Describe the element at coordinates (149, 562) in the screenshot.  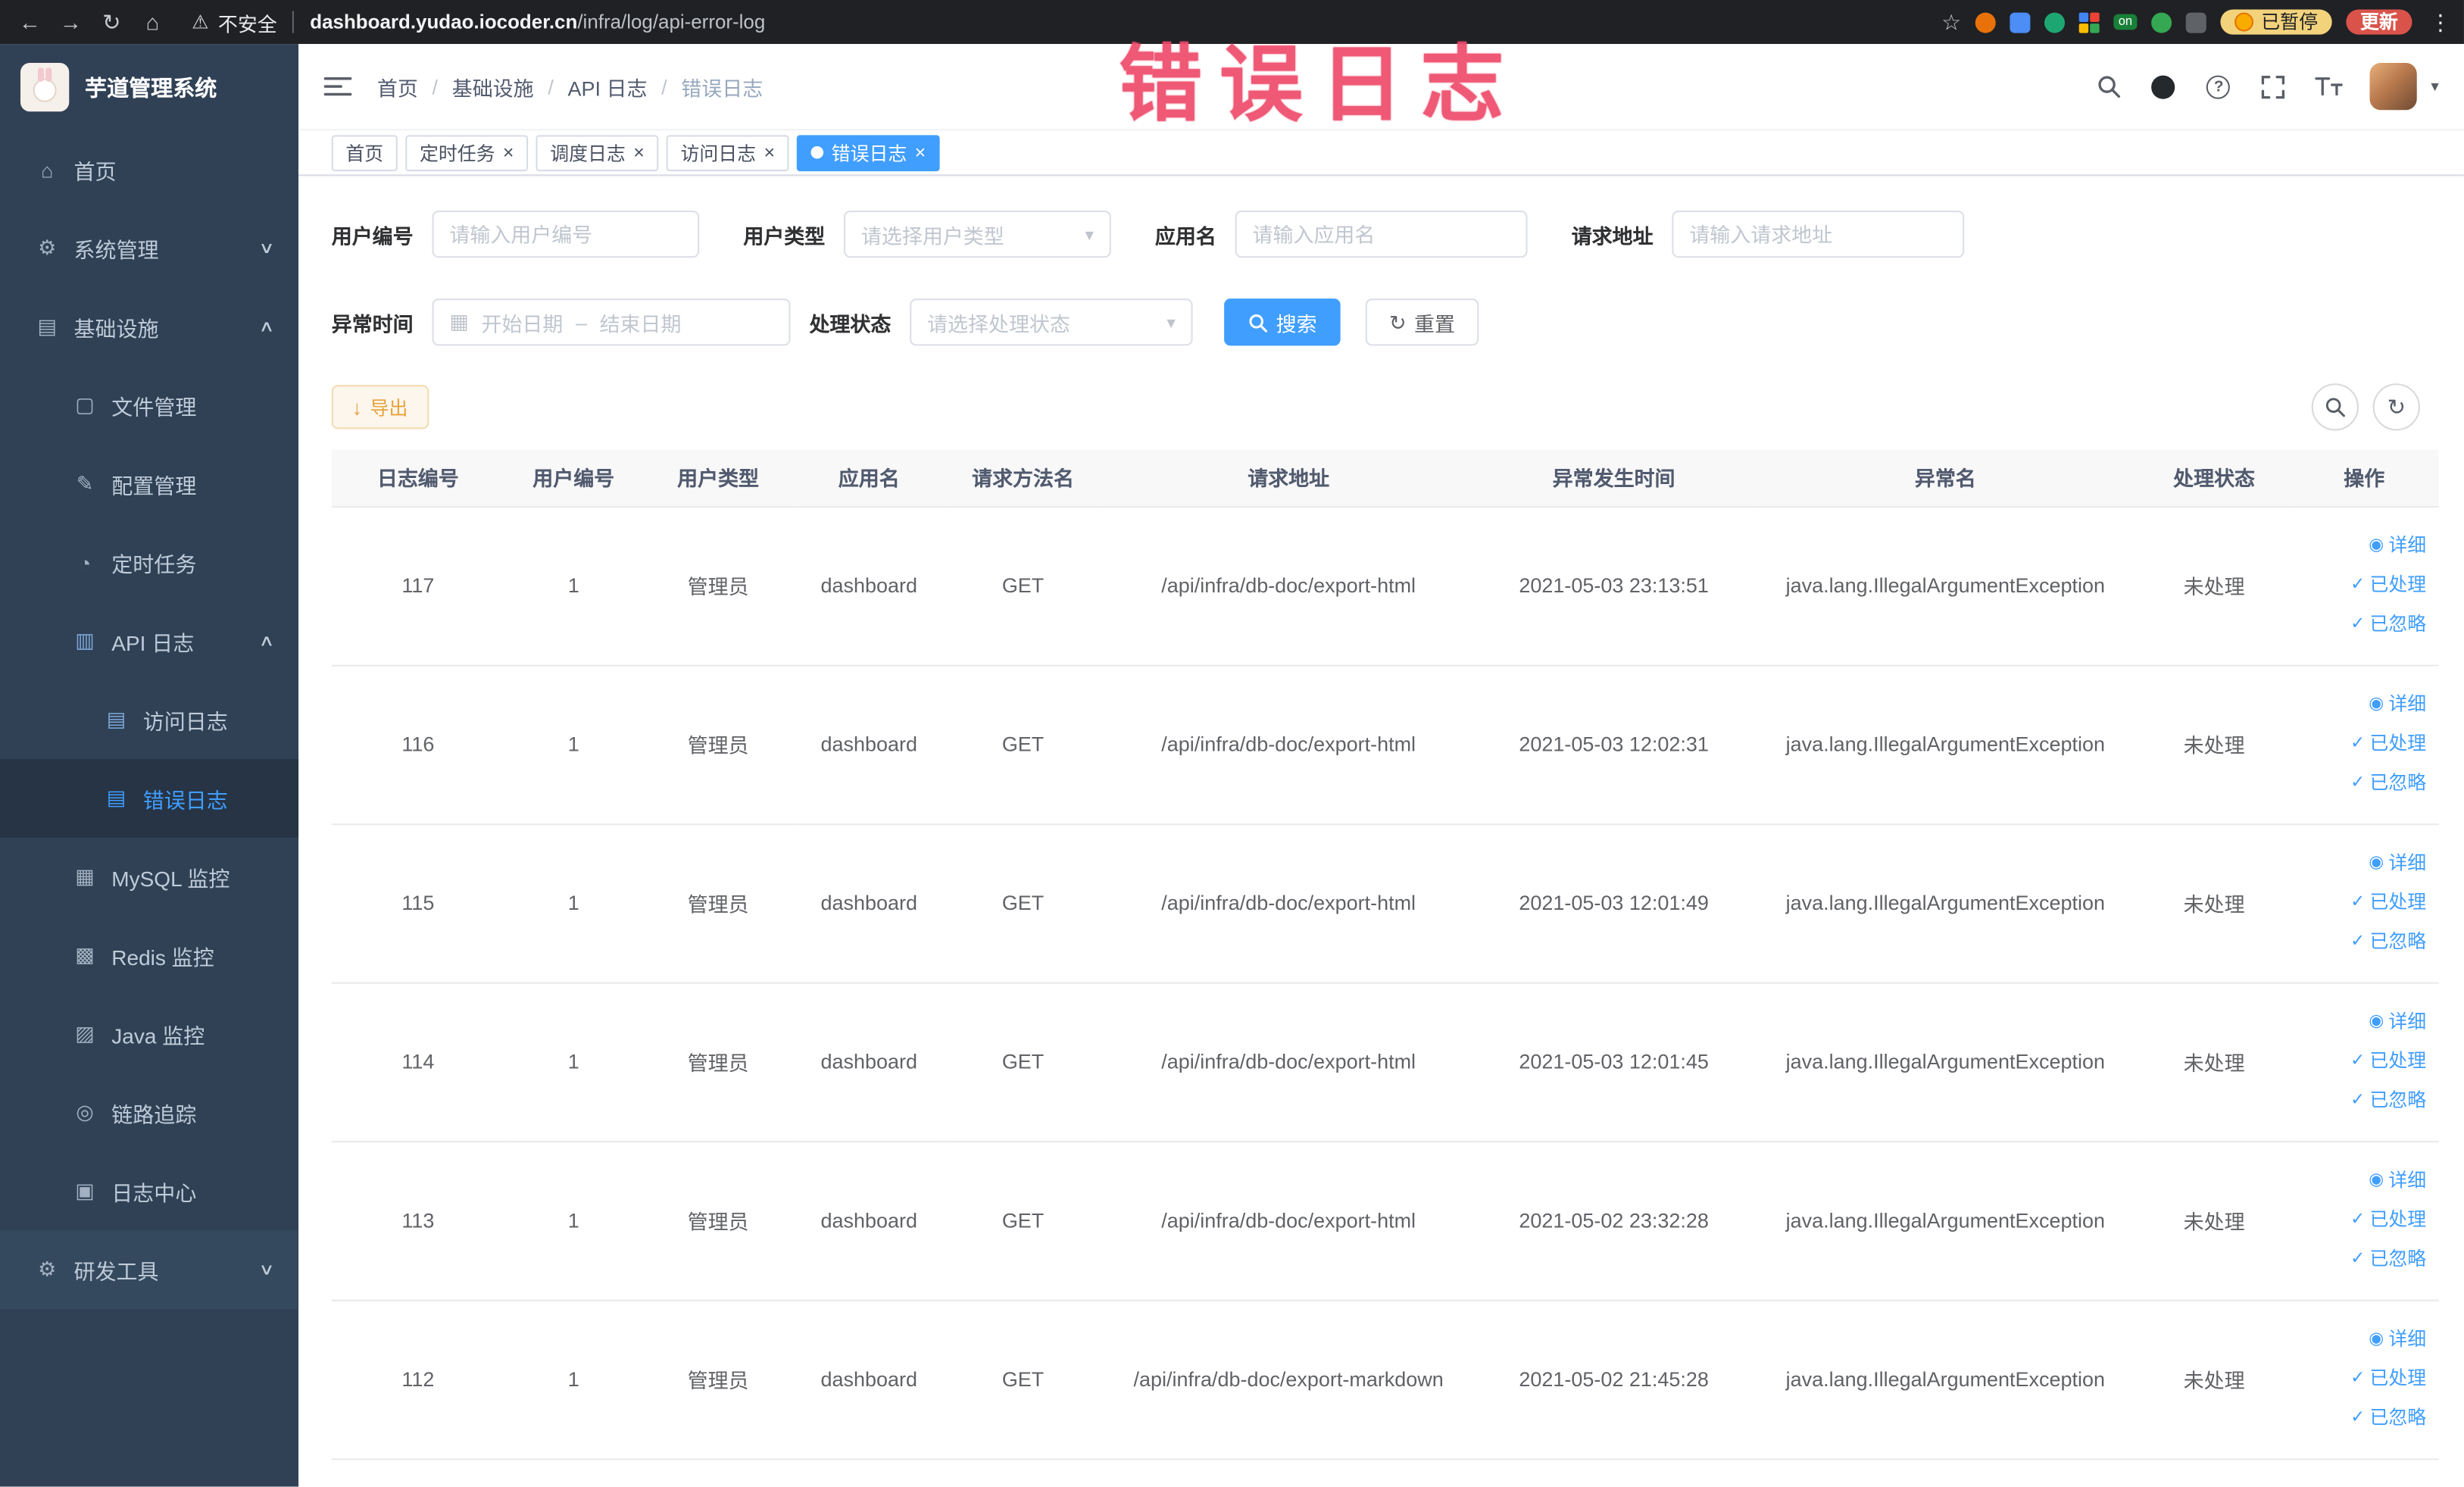
I see `sidebar-item-scheduled-tasks: ◔ 定时任务` at that location.